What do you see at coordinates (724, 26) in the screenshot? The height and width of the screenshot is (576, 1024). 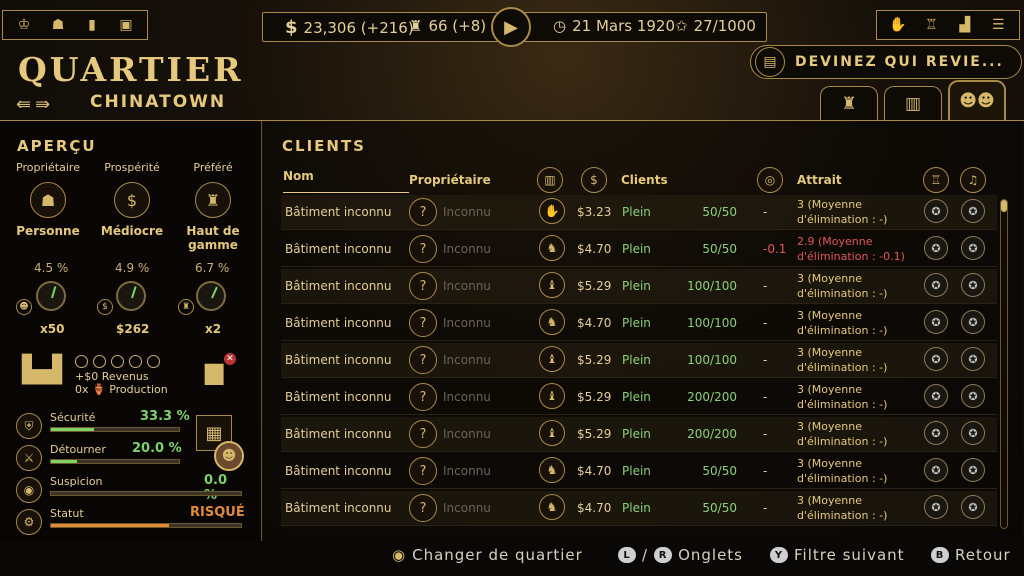 I see `star-value: 27/1000` at bounding box center [724, 26].